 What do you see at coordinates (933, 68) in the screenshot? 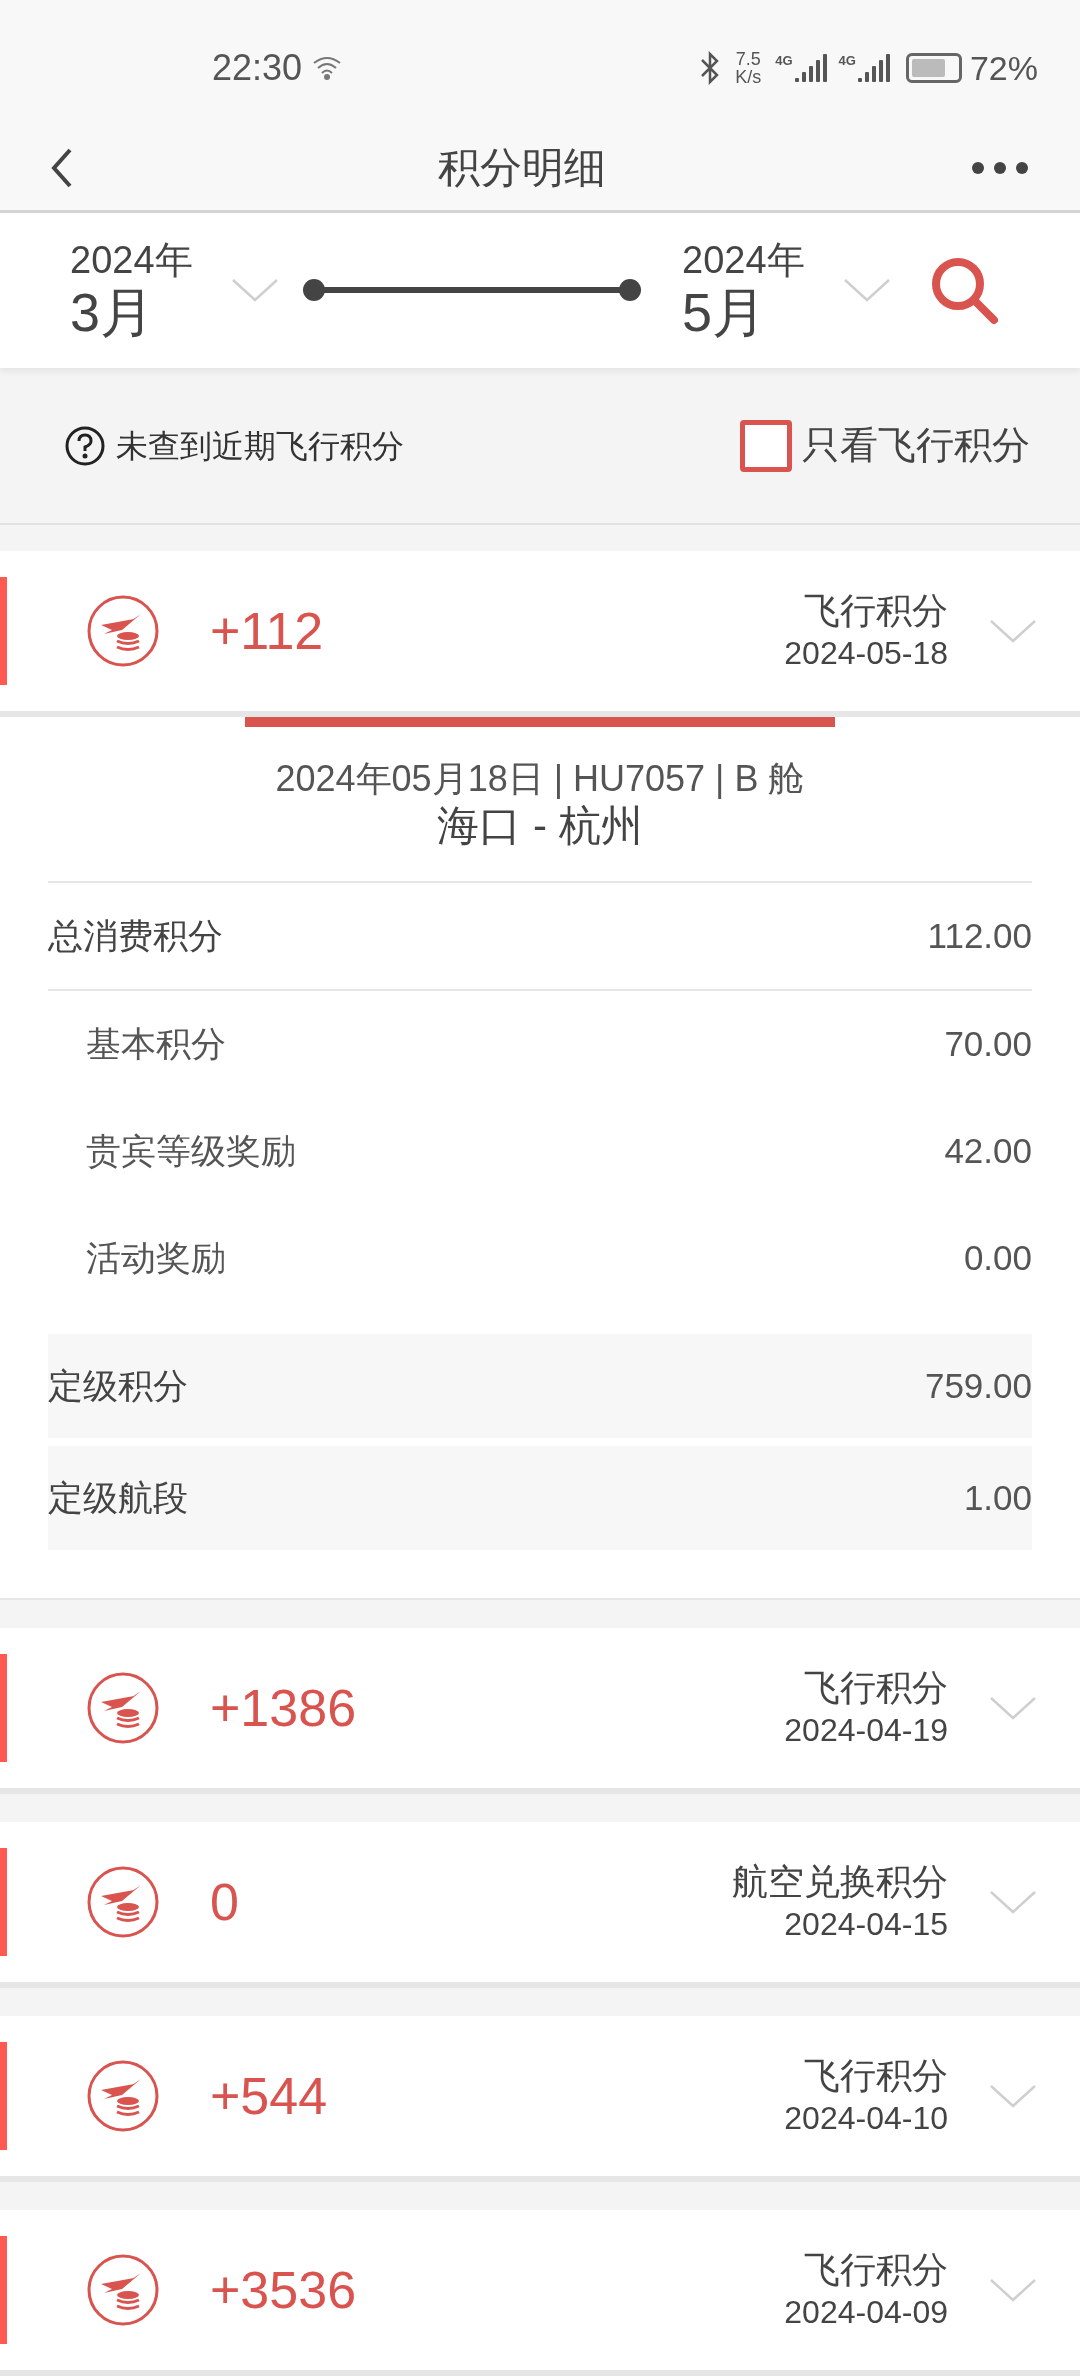
I see `battery-icon` at bounding box center [933, 68].